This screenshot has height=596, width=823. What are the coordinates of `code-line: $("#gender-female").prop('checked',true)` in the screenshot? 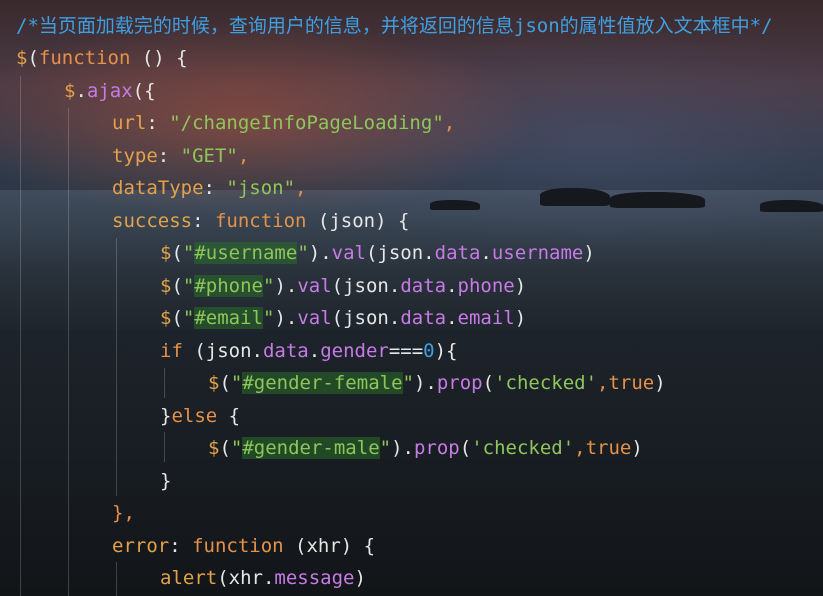 It's located at (437, 383).